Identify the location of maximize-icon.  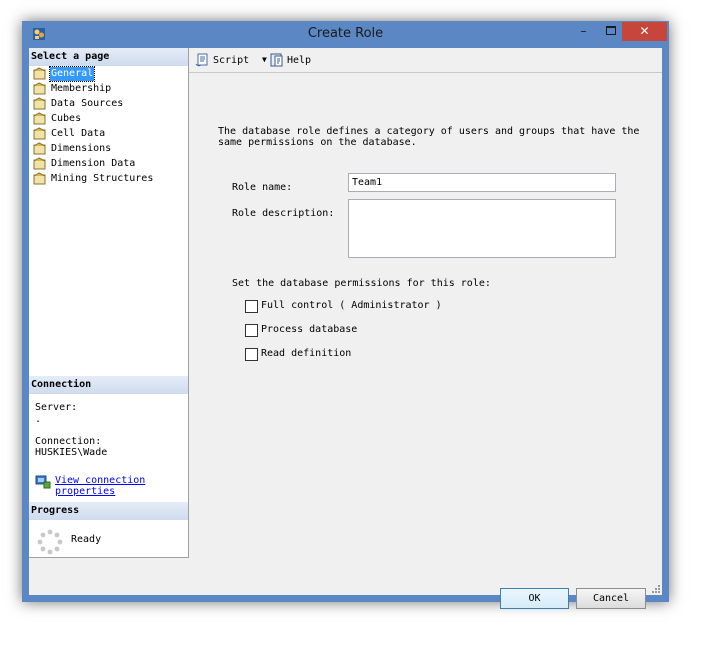
(610, 30).